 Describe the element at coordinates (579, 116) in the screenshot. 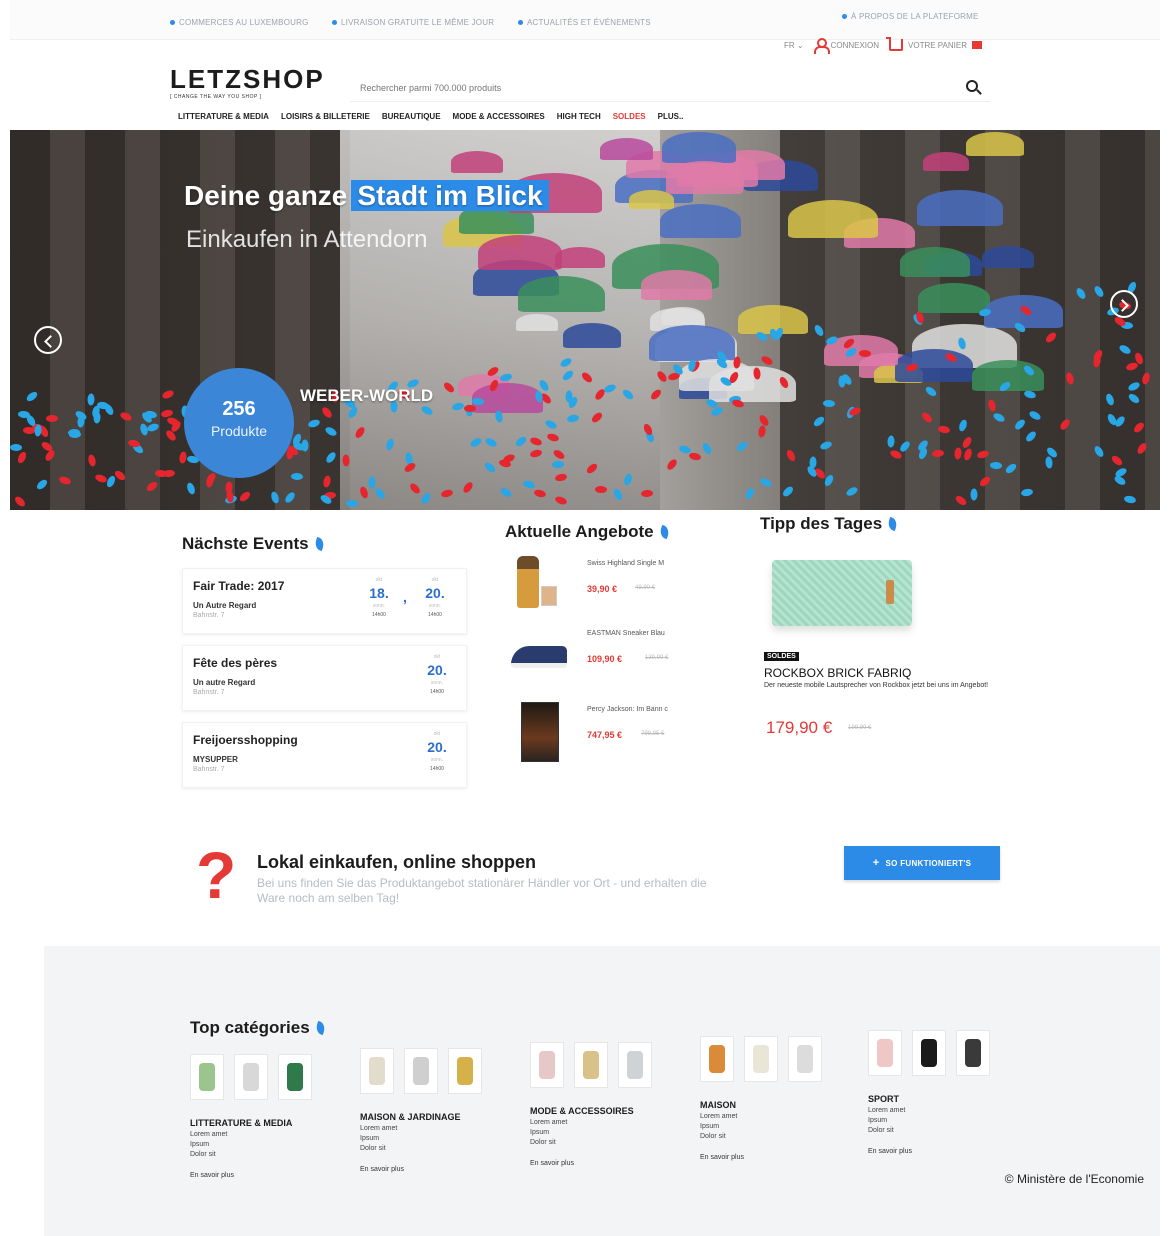

I see `nav-item-high-tech: HIGH TECH` at that location.